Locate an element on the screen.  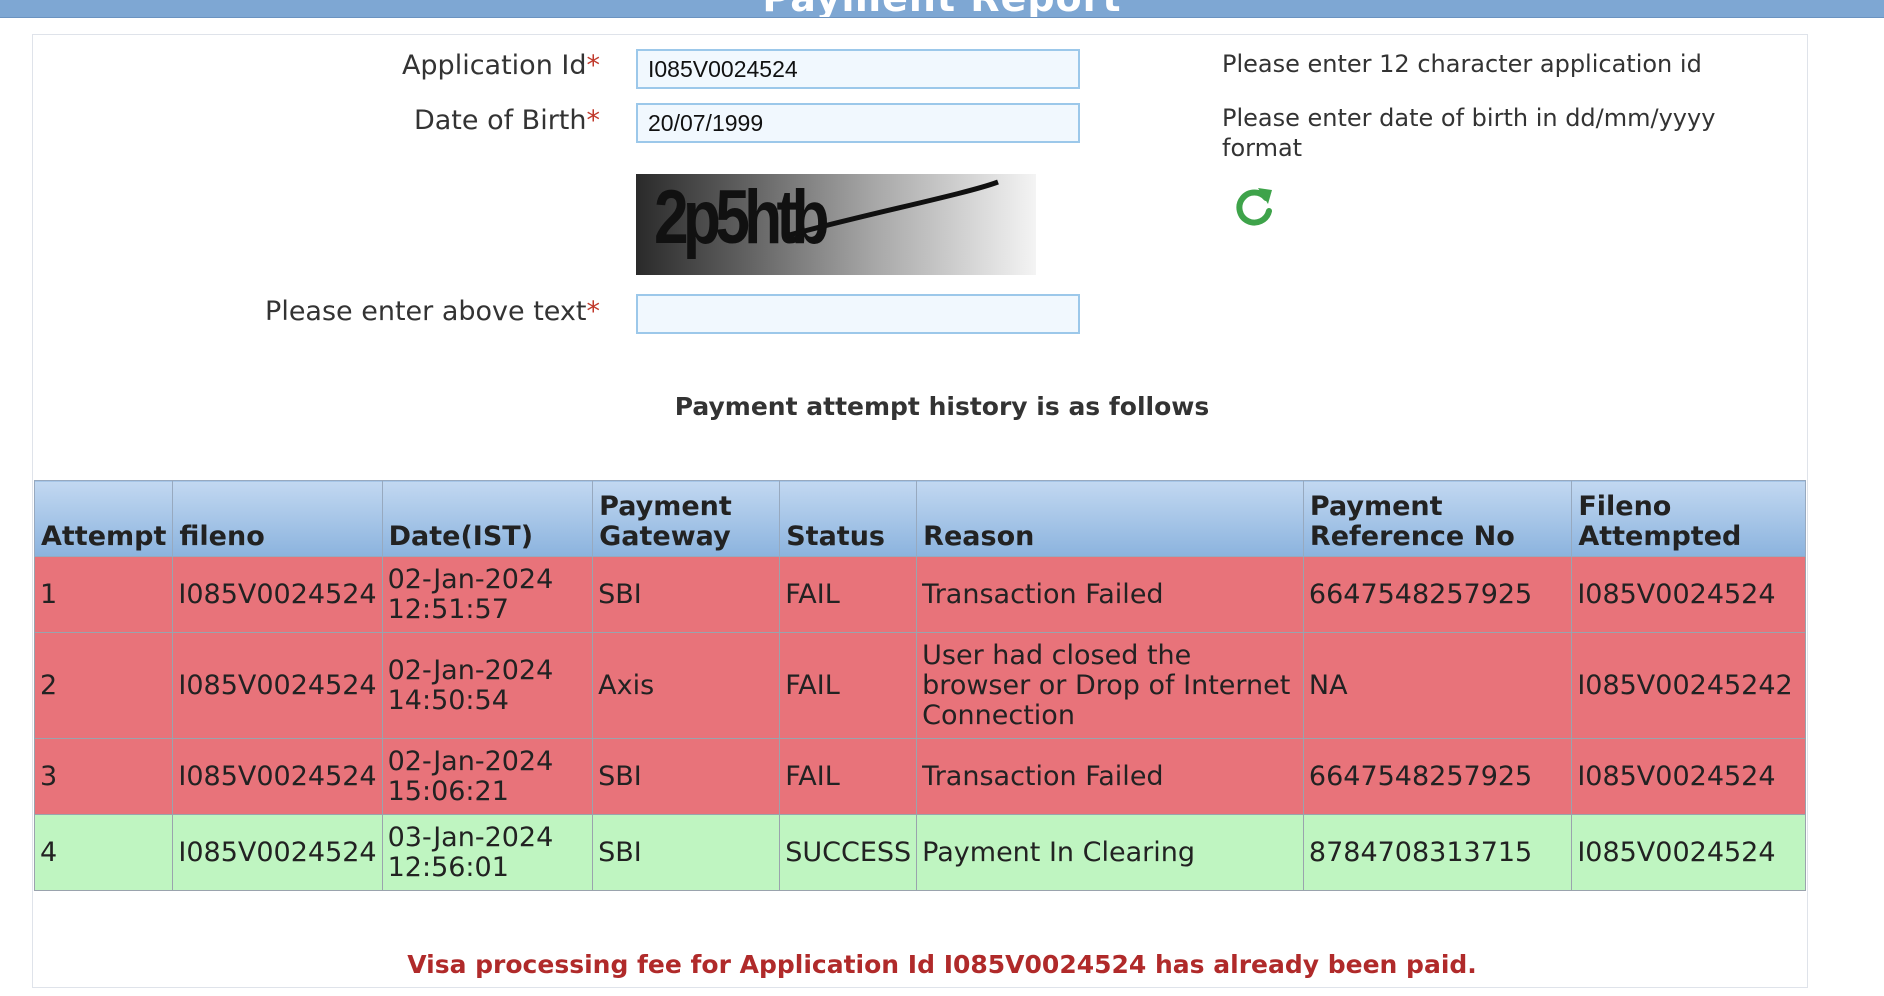
page-title: Payment Report is located at coordinates (942, 8).